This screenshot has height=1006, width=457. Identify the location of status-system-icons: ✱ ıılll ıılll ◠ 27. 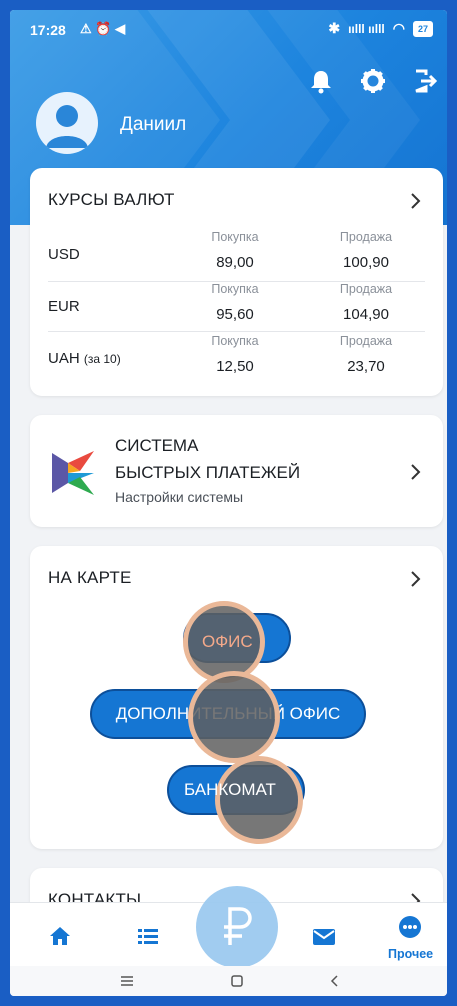
(380, 28).